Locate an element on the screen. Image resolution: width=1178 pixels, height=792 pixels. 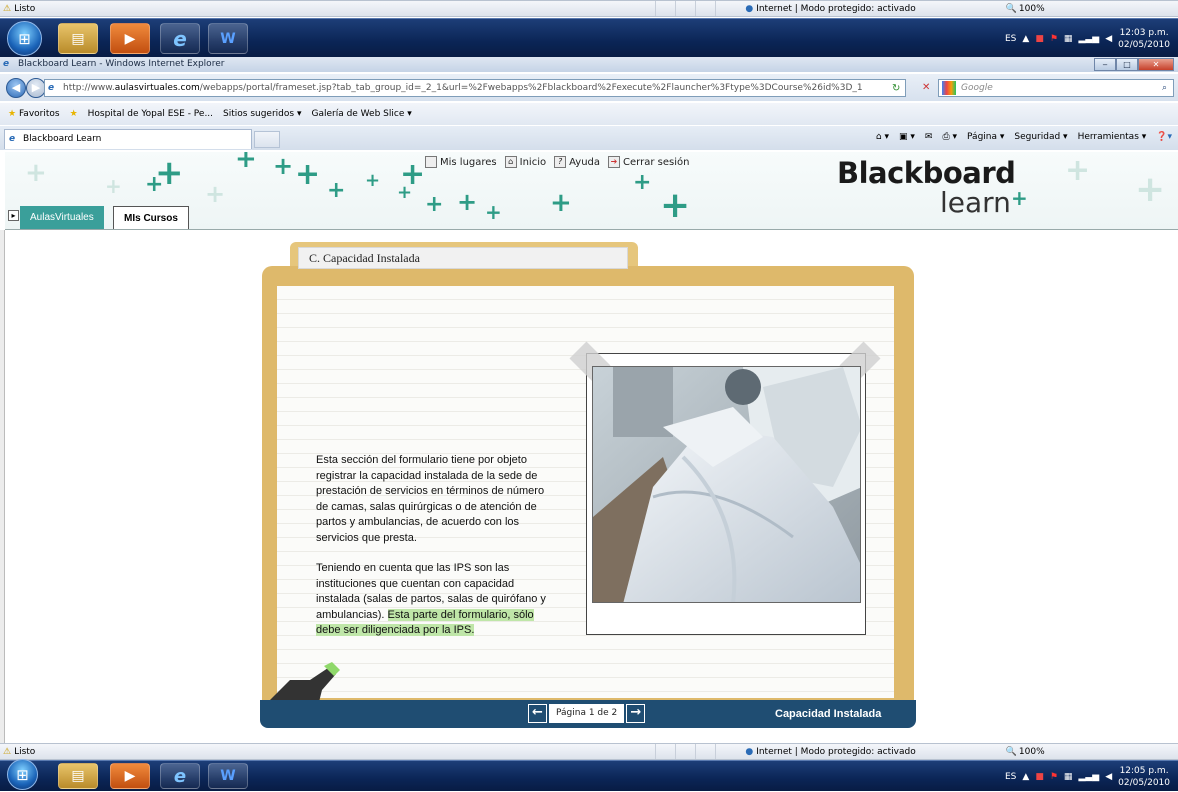
tray-app-icon: ■ is located at coordinates (1039, 39).